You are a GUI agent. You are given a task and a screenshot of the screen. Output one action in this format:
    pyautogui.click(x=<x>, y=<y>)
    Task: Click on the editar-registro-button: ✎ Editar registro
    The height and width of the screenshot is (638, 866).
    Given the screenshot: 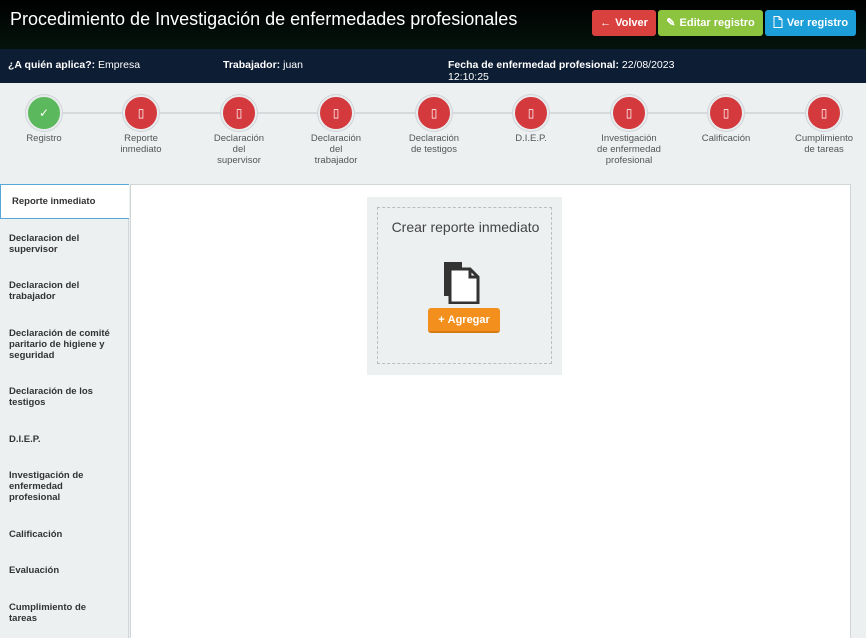 What is the action you would take?
    pyautogui.click(x=710, y=23)
    